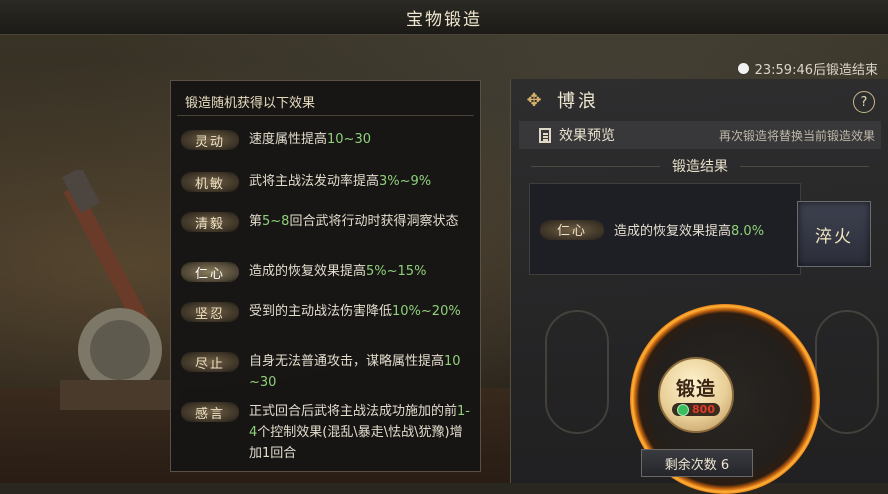 This screenshot has width=888, height=494. What do you see at coordinates (355, 311) in the screenshot?
I see `effect-description: 受到的主动战法伤害降低10%~20%` at bounding box center [355, 311].